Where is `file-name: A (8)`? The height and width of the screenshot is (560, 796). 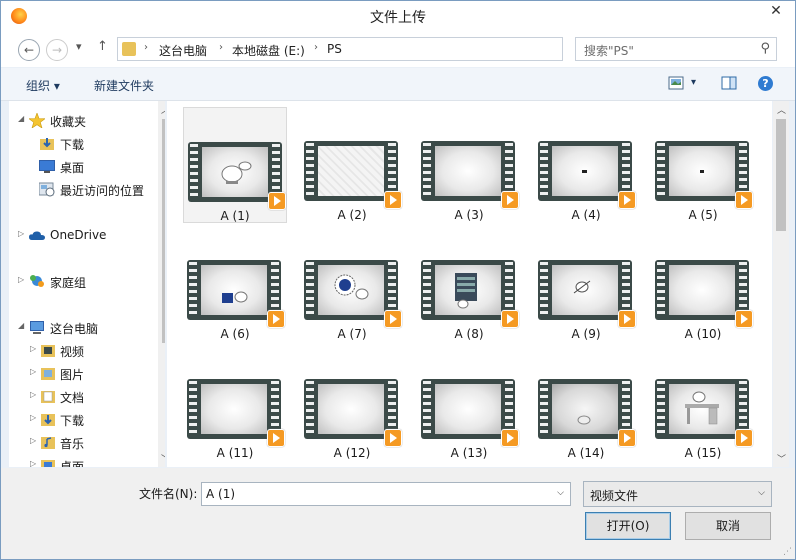 file-name: A (8) is located at coordinates (469, 334).